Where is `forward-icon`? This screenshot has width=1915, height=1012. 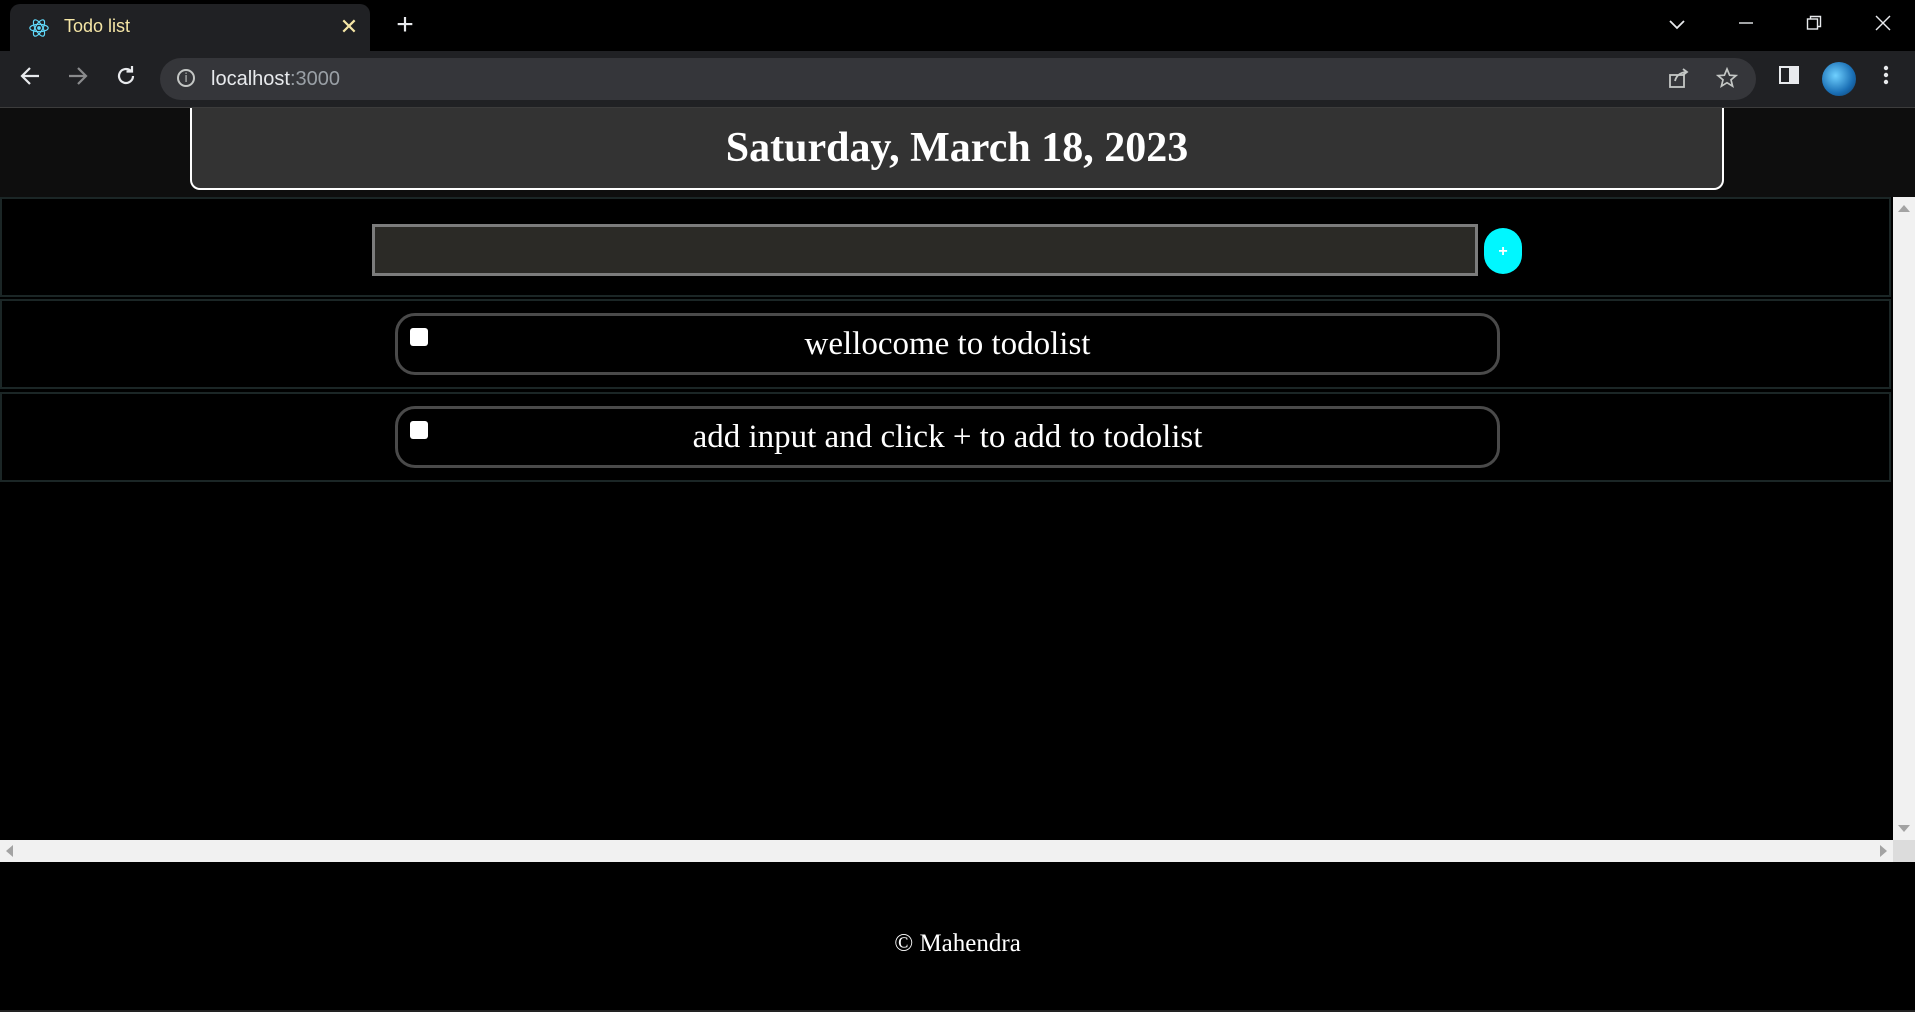
forward-icon is located at coordinates (78, 79).